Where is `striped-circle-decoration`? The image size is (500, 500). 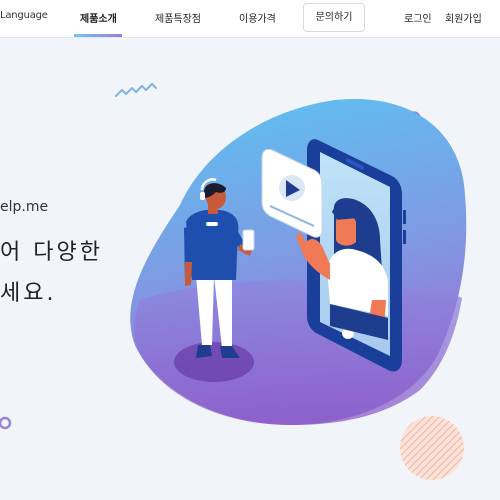 striped-circle-decoration is located at coordinates (432, 448).